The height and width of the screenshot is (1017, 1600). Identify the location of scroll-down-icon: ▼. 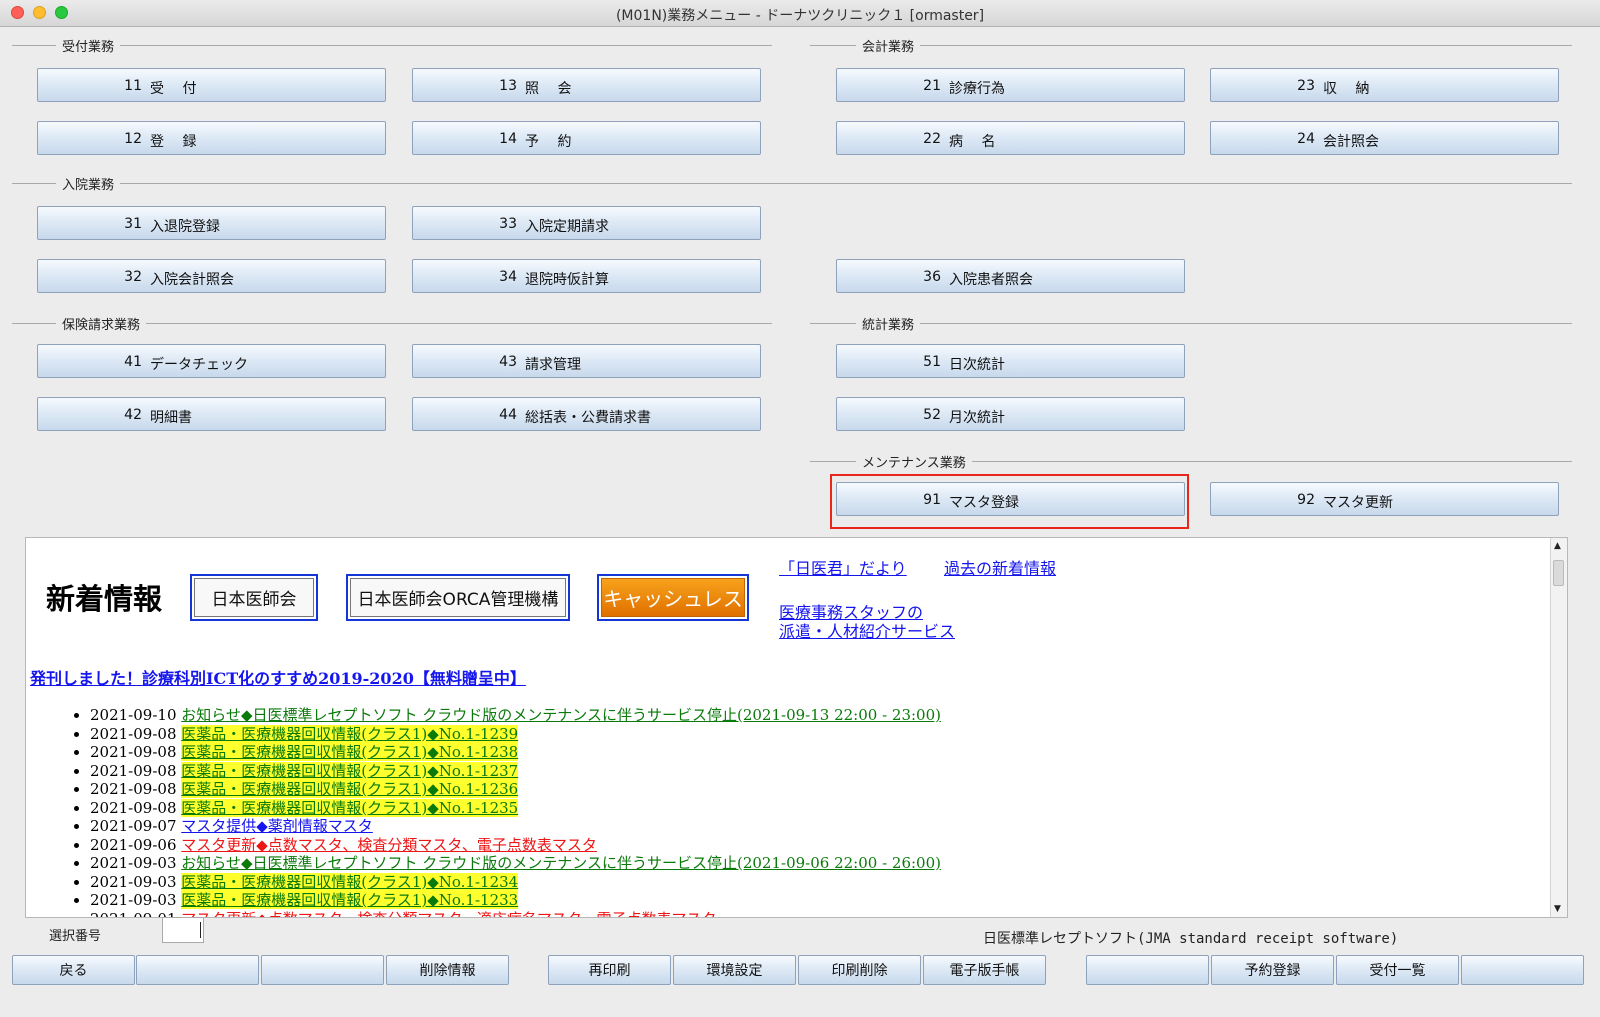
(1557, 909).